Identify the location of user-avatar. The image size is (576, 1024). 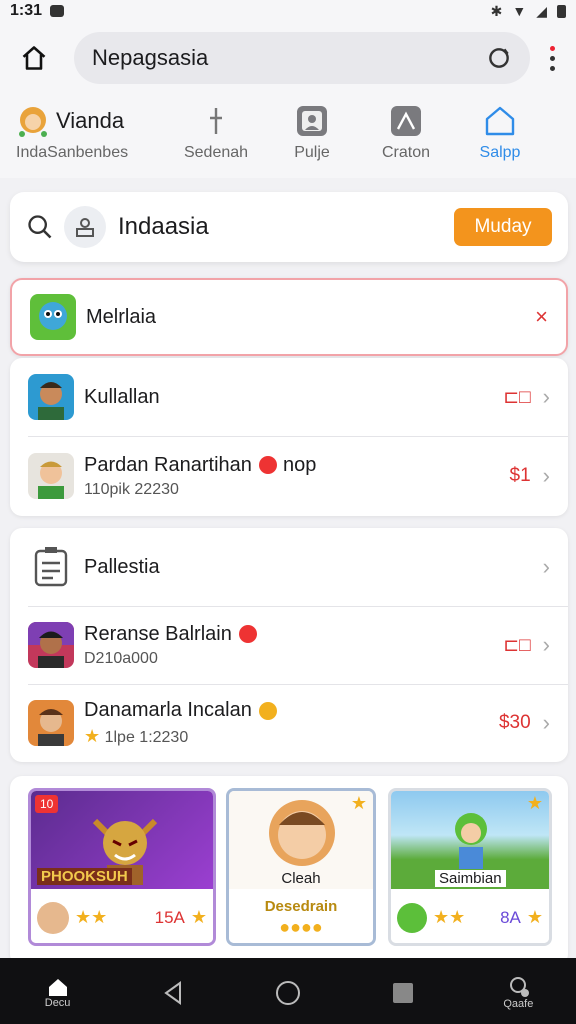
(85, 227).